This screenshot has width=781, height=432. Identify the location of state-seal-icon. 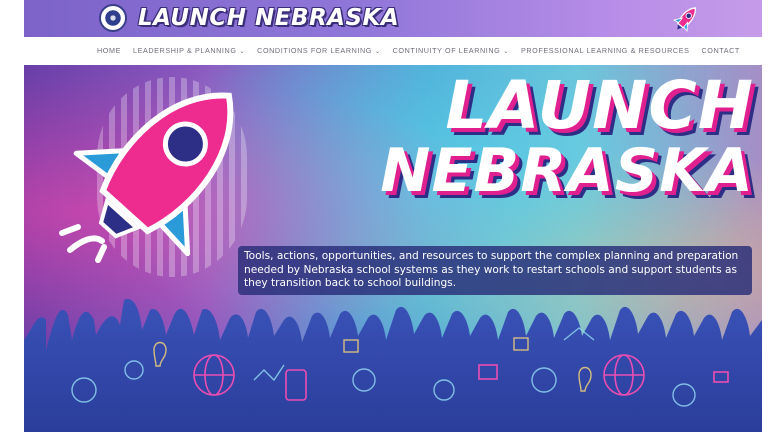
(113, 18).